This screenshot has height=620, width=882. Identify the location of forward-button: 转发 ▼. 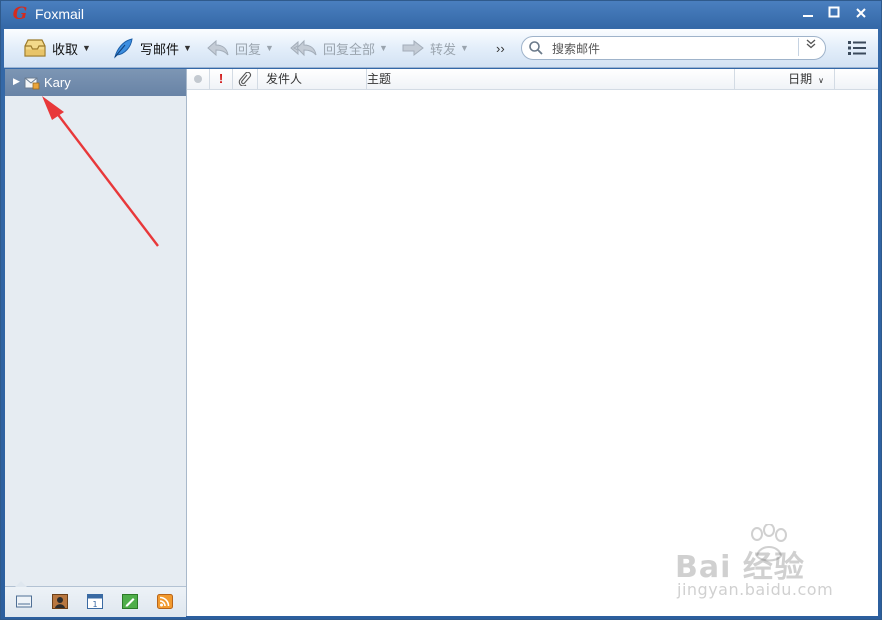
(434, 48).